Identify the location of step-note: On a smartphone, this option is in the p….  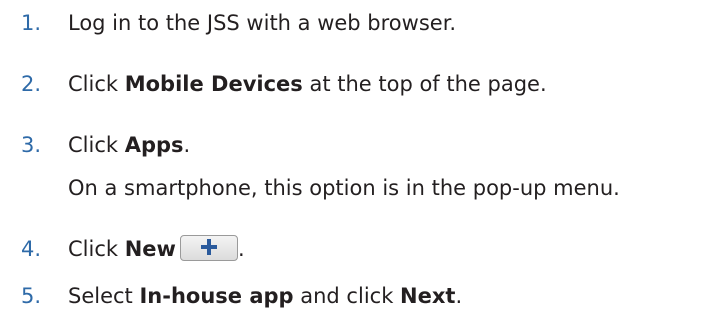
(344, 188).